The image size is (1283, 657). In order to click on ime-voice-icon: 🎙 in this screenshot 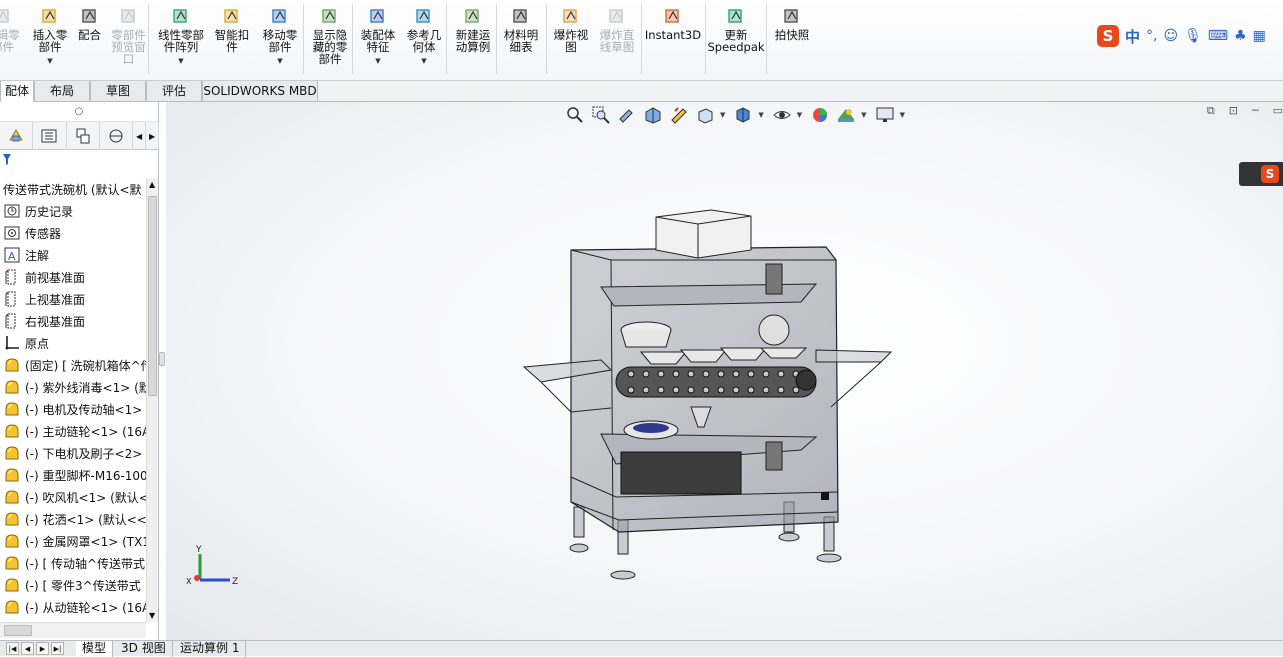, I will do `click(1193, 36)`.